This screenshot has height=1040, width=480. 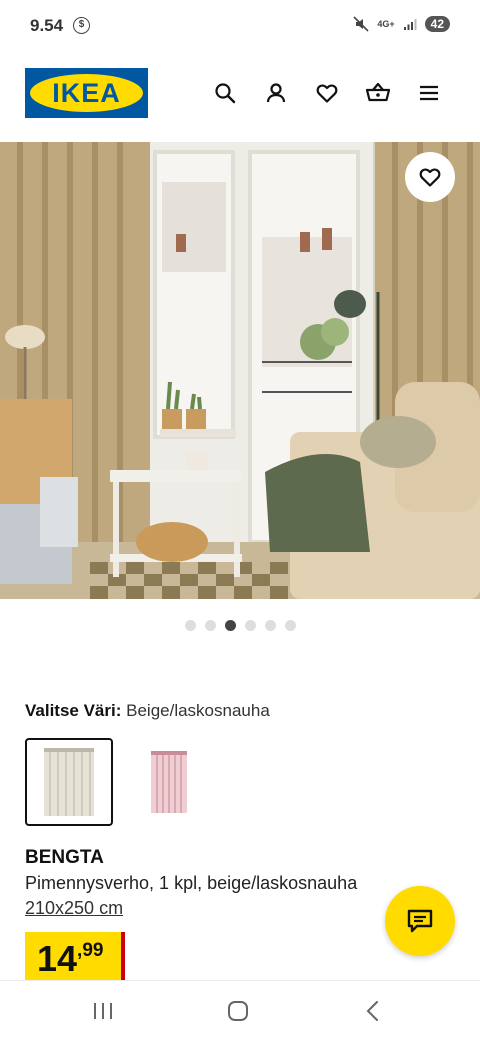 What do you see at coordinates (240, 27) in the screenshot?
I see `status-bar: 9.54 $ 4G+ 42` at bounding box center [240, 27].